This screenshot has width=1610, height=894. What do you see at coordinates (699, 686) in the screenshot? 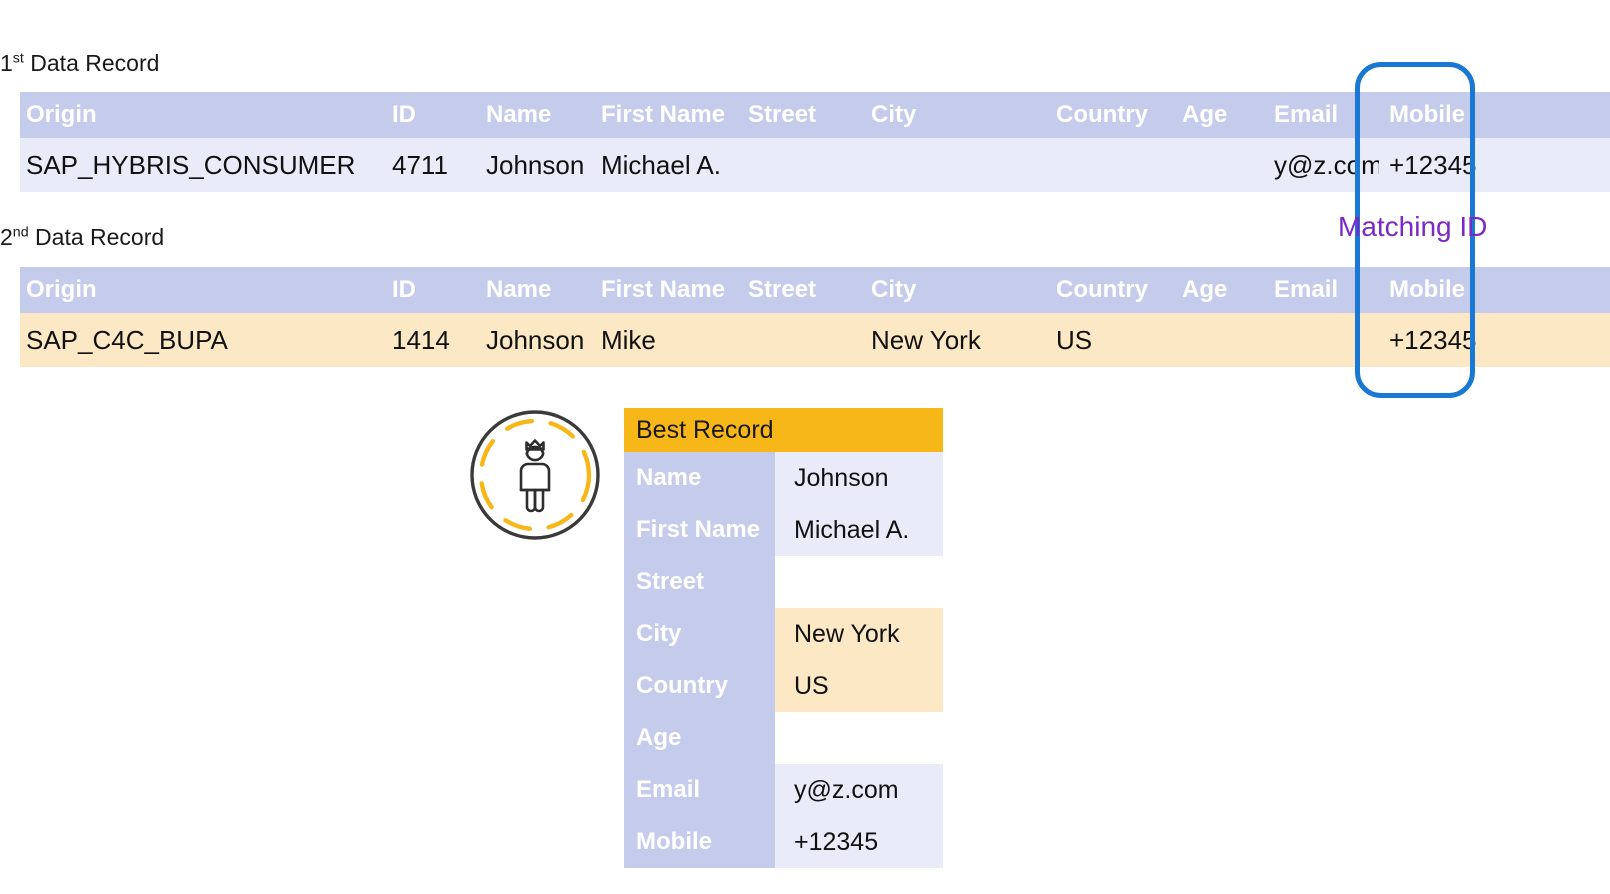
I see `best-record-label-country: Country` at bounding box center [699, 686].